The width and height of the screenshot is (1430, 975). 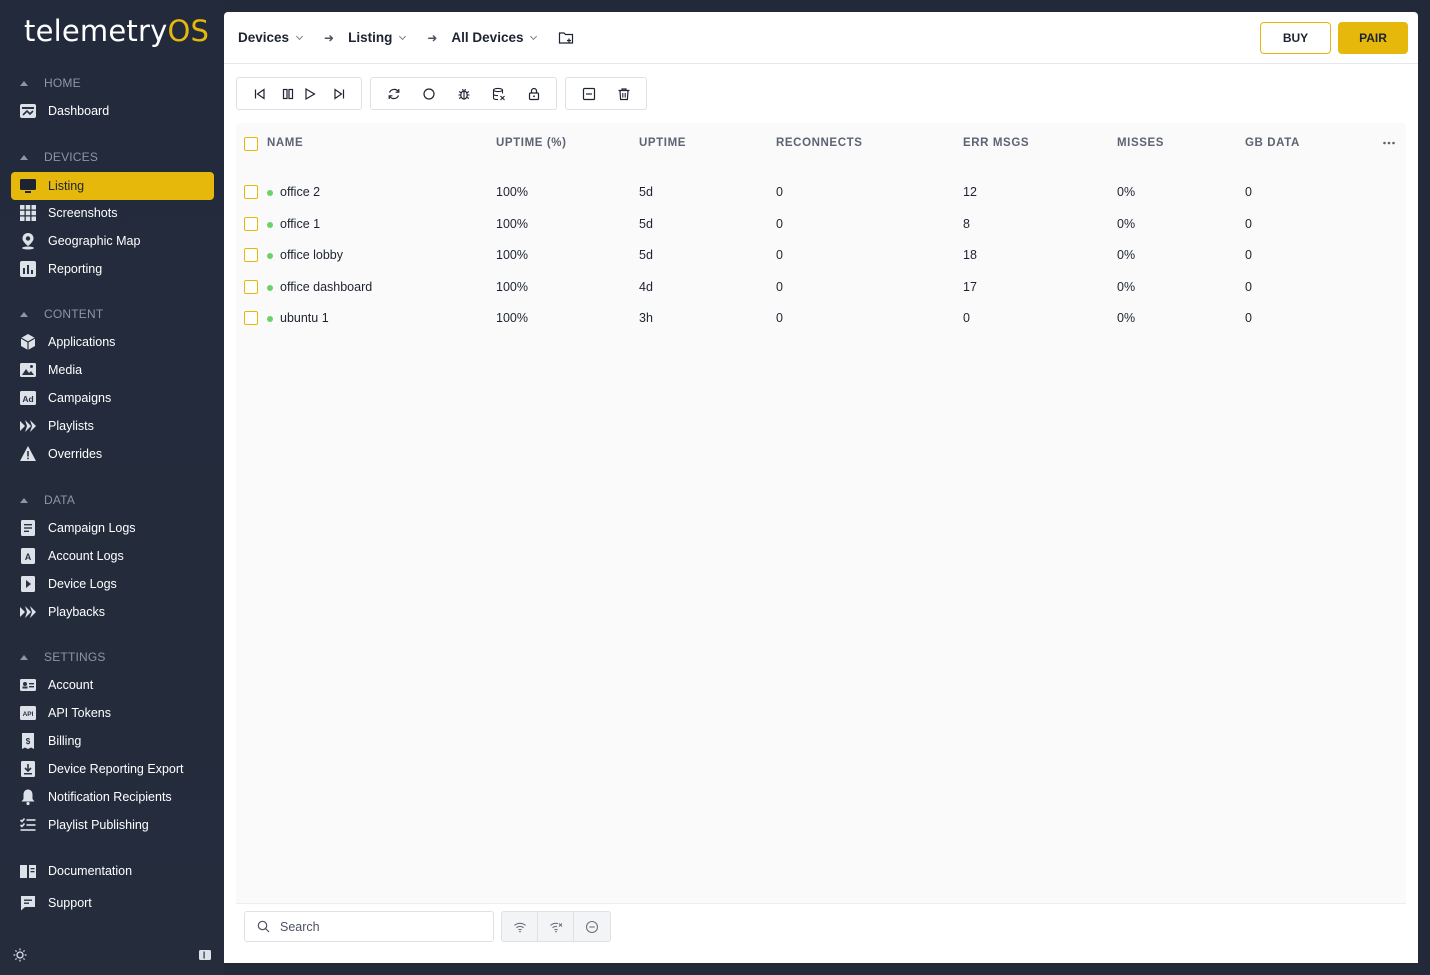 I want to click on pair-button: PAIR, so click(x=1373, y=38).